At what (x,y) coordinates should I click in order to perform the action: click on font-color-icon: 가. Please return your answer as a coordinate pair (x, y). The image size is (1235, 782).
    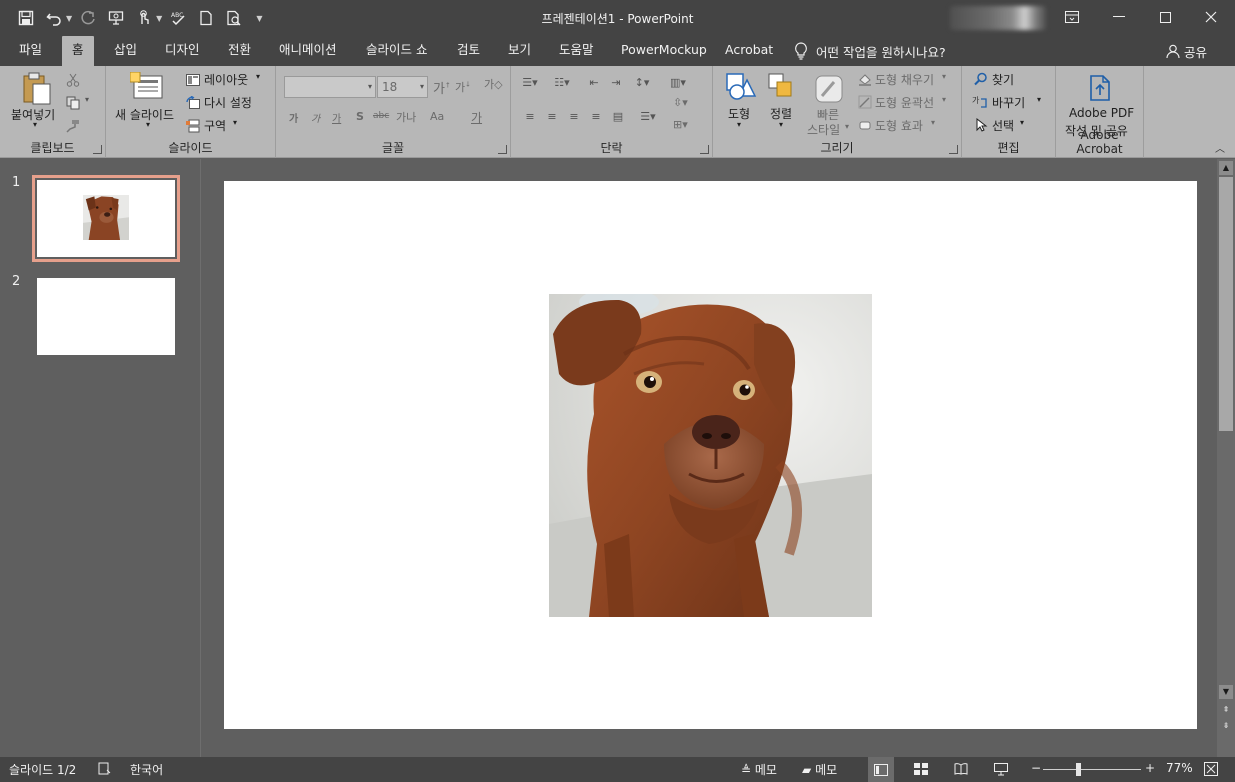
    Looking at the image, I should click on (476, 117).